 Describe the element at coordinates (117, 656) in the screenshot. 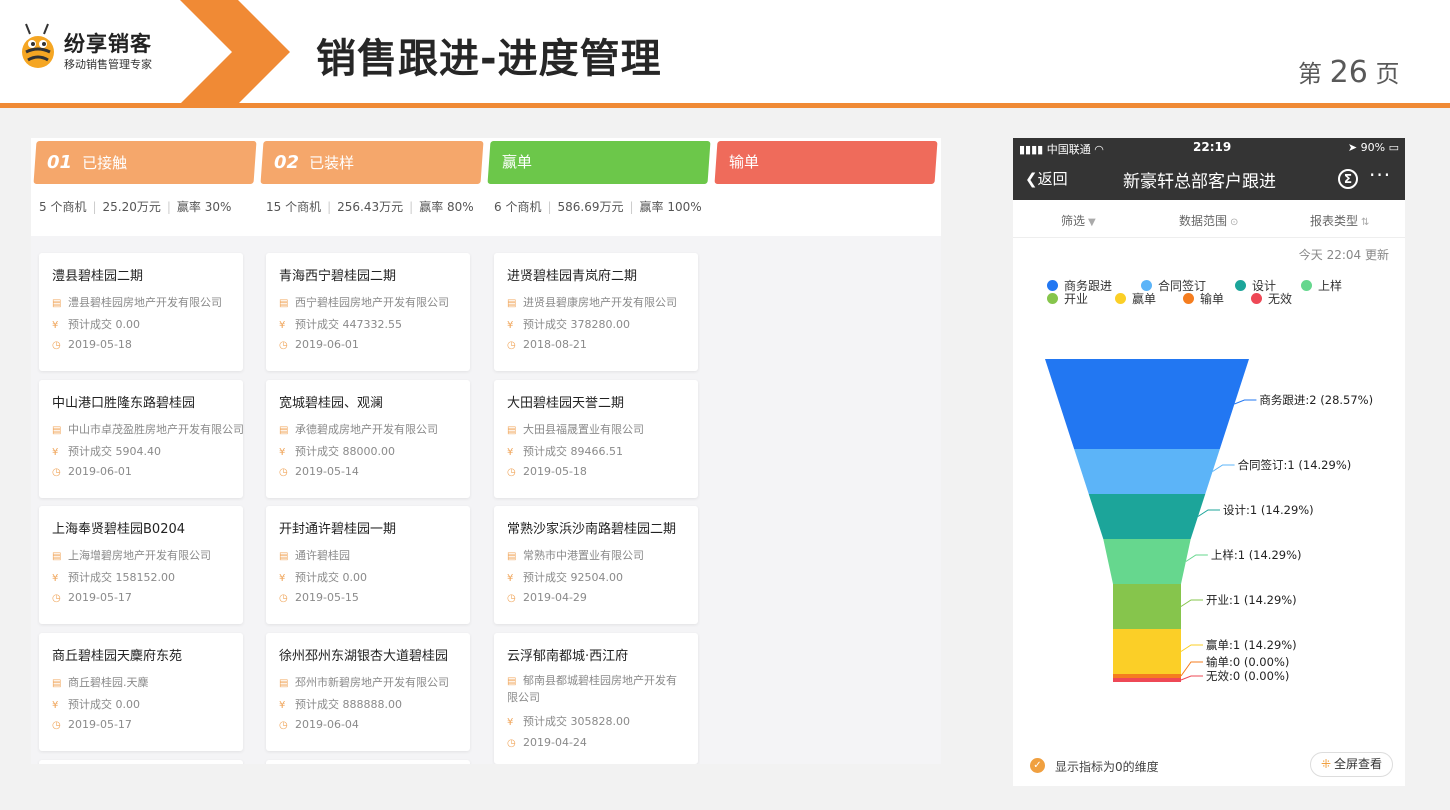

I see `deal-title: 商丘碧桂园天麇府东苑` at that location.